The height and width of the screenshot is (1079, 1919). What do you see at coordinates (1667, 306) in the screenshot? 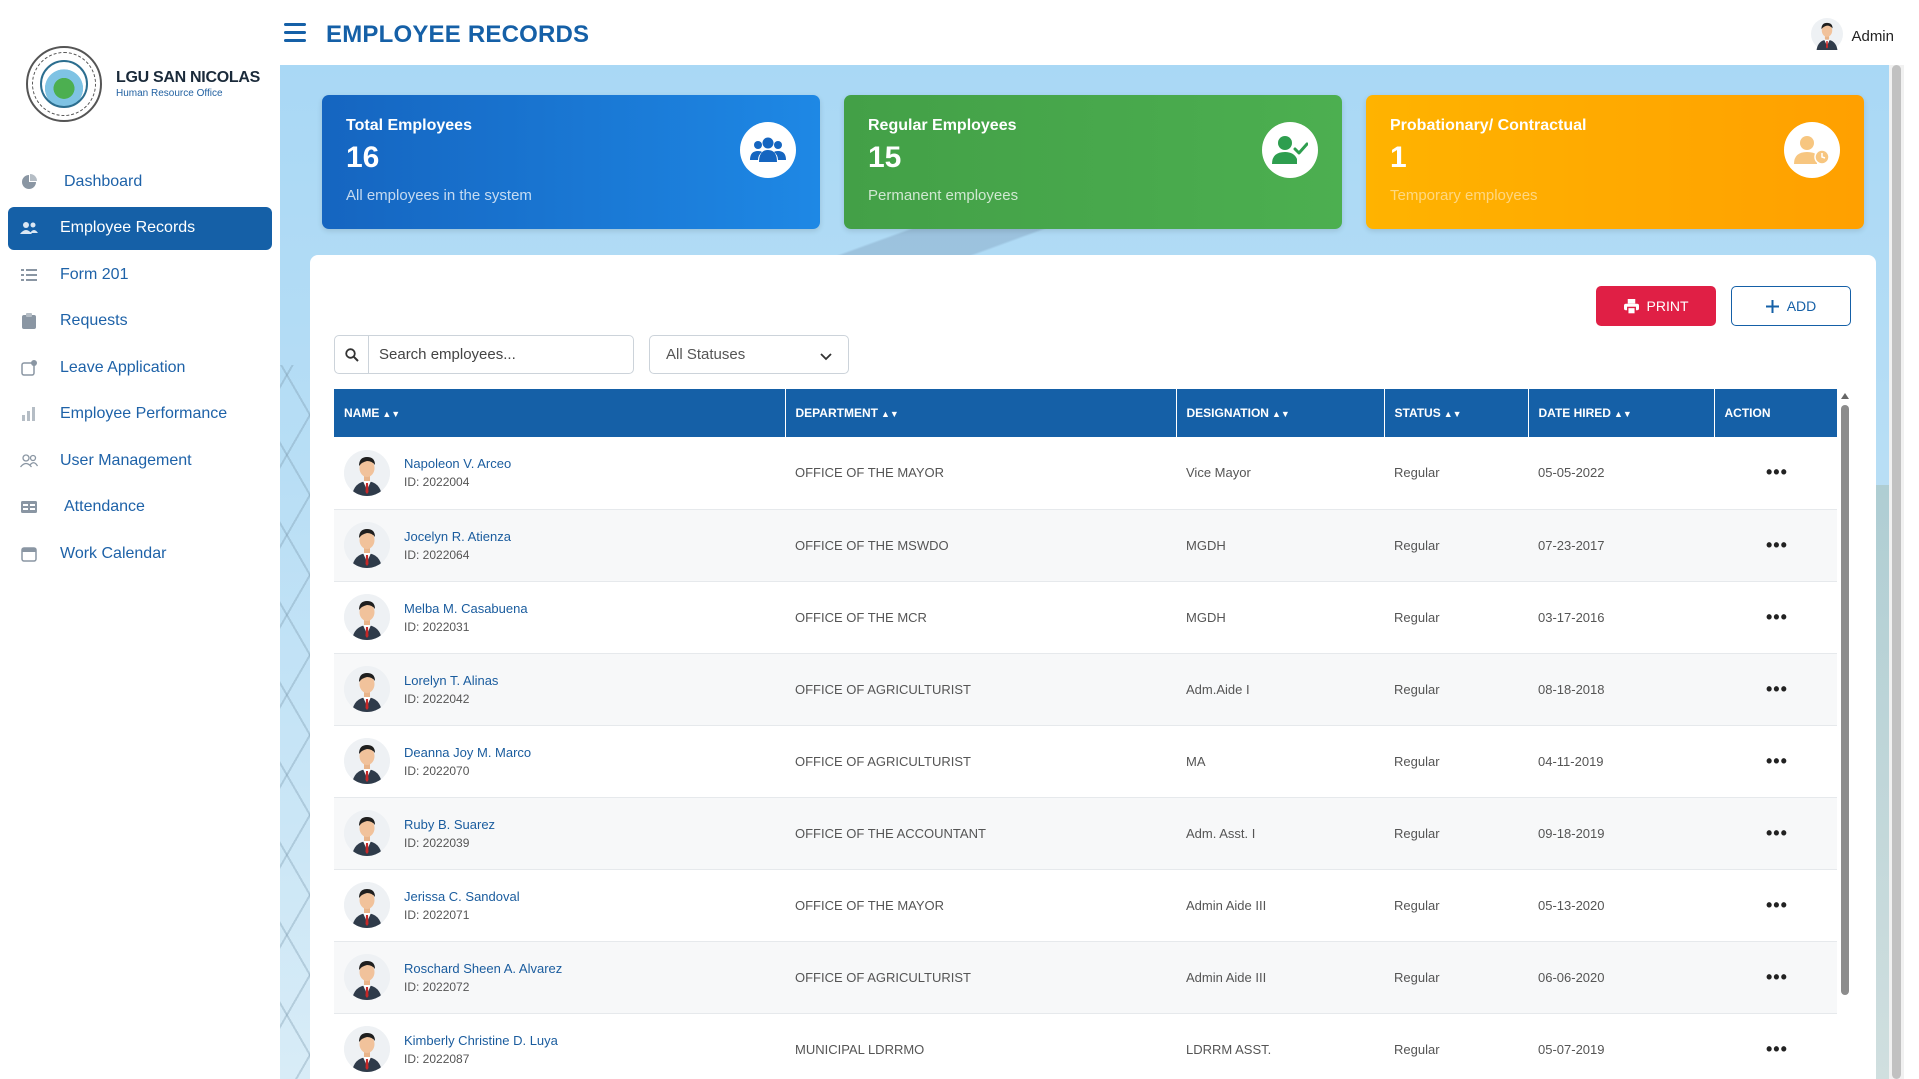
I see `print-button-label: PRINT` at bounding box center [1667, 306].